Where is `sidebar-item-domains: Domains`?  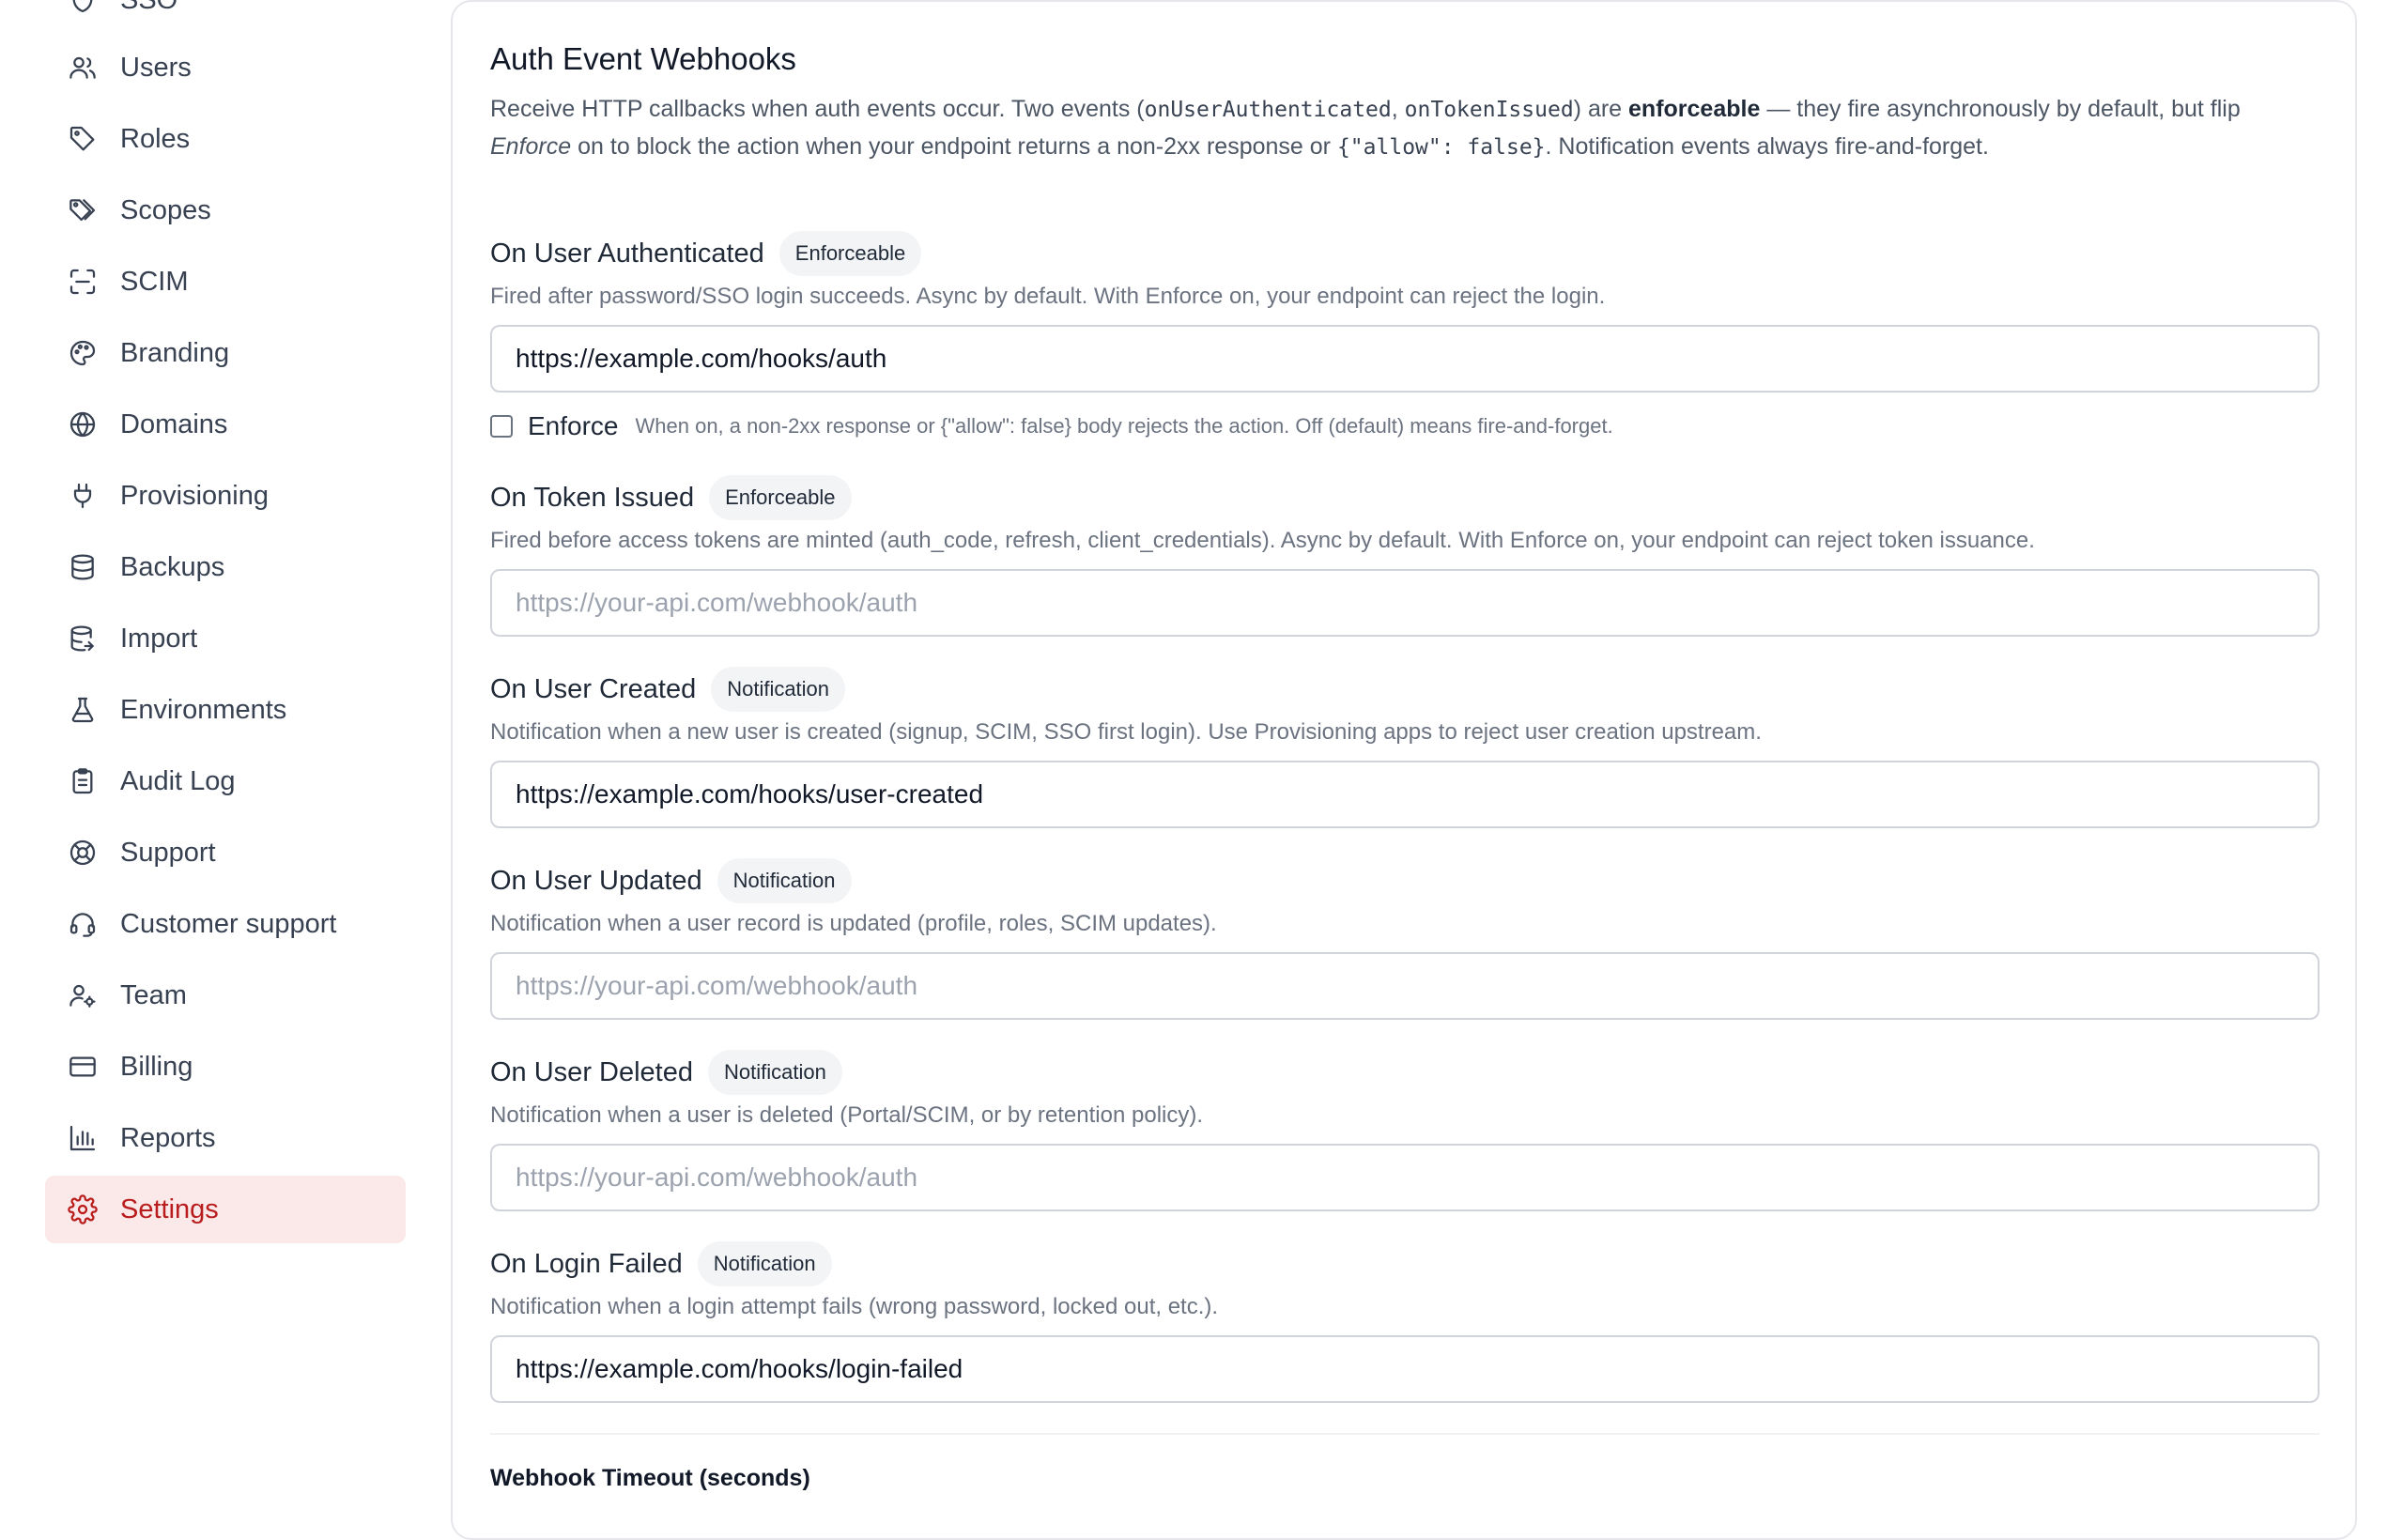 sidebar-item-domains: Domains is located at coordinates (225, 424).